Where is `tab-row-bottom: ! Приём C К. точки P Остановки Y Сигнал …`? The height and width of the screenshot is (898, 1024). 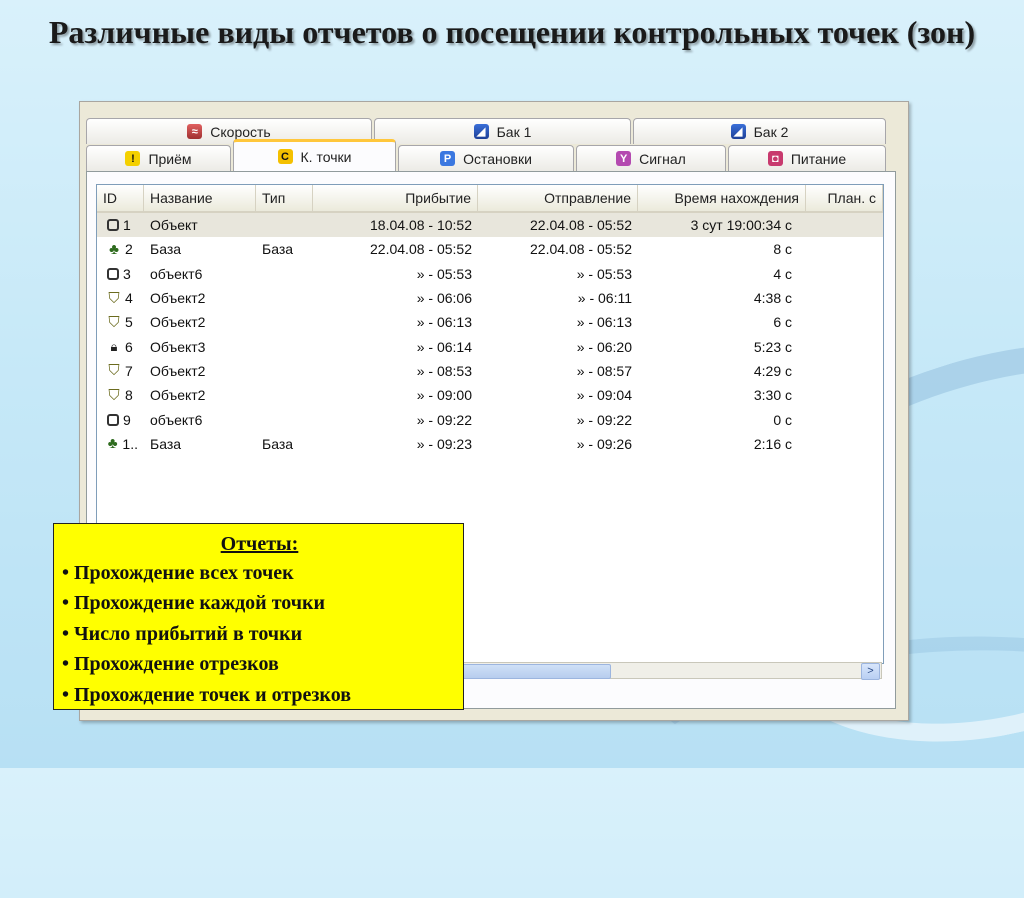 tab-row-bottom: ! Приём C К. точки P Остановки Y Сигнал … is located at coordinates (487, 155).